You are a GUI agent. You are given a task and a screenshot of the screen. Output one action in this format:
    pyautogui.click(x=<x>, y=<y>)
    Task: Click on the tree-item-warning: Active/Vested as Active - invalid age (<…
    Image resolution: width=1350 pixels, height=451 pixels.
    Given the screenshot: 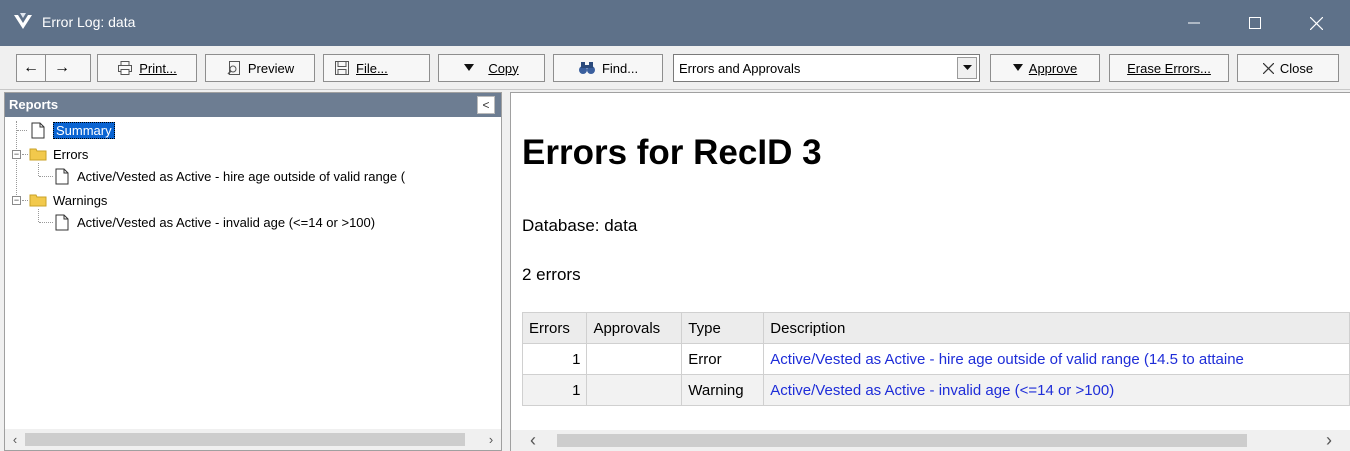 What is the action you would take?
    pyautogui.click(x=214, y=222)
    